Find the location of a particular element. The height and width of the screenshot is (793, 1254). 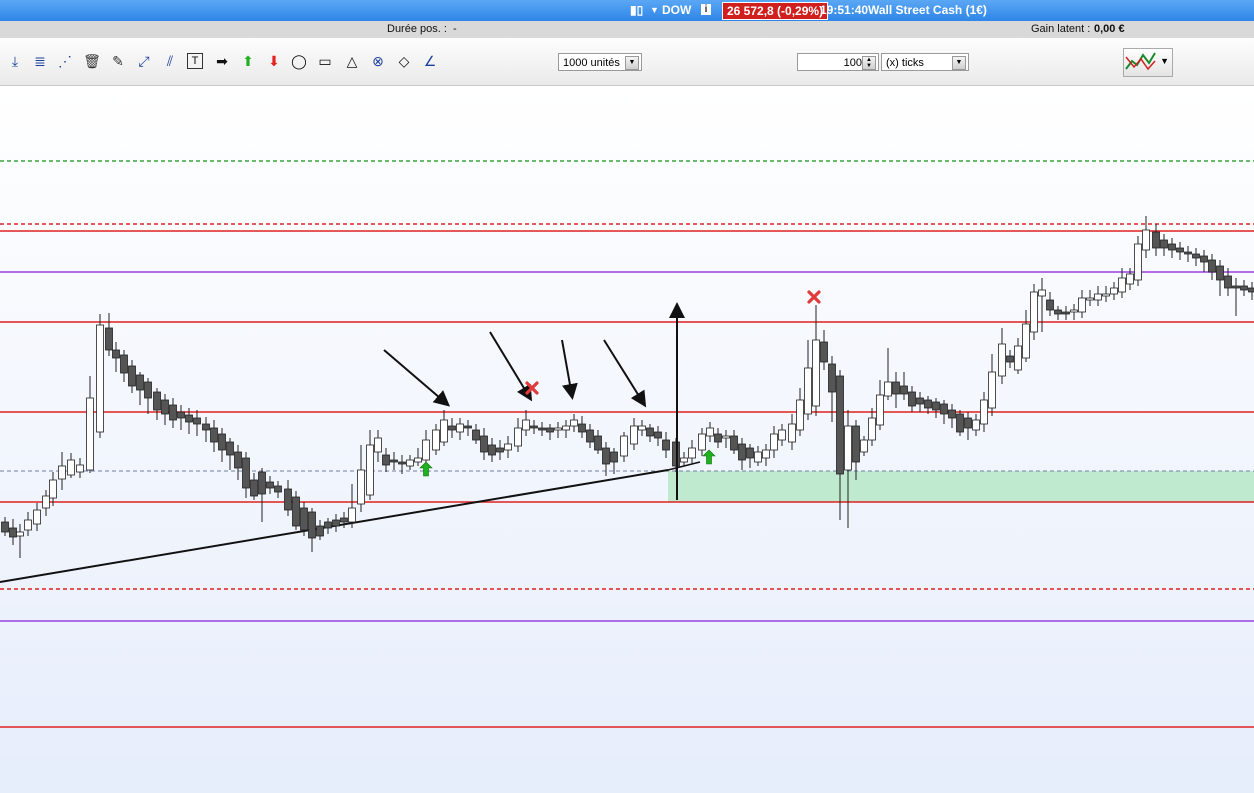

text-tool-icon: T is located at coordinates (195, 61).